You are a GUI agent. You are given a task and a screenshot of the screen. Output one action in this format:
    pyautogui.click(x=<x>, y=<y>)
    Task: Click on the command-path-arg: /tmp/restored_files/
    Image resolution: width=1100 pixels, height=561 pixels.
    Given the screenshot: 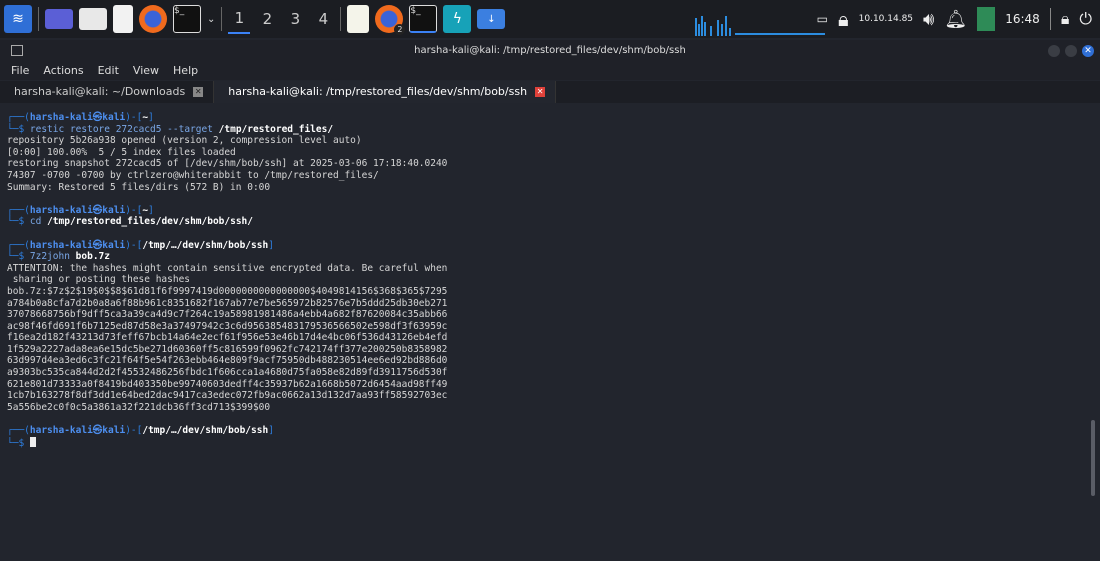 What is the action you would take?
    pyautogui.click(x=276, y=129)
    